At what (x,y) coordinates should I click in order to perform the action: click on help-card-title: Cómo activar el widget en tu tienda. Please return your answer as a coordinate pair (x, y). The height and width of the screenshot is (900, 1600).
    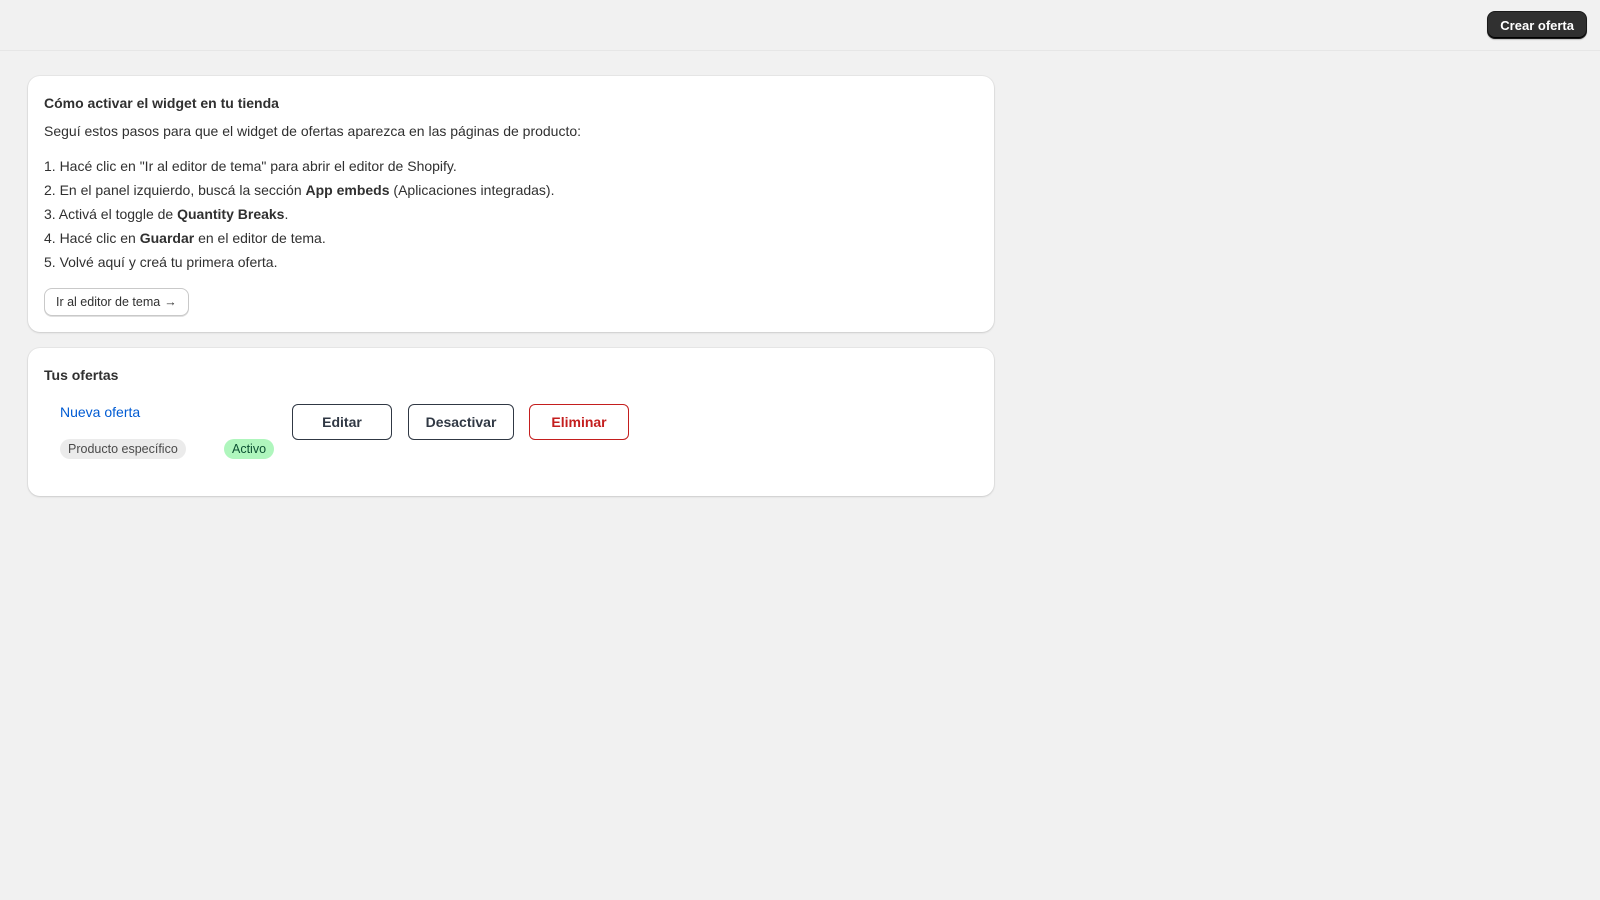
    Looking at the image, I should click on (161, 103).